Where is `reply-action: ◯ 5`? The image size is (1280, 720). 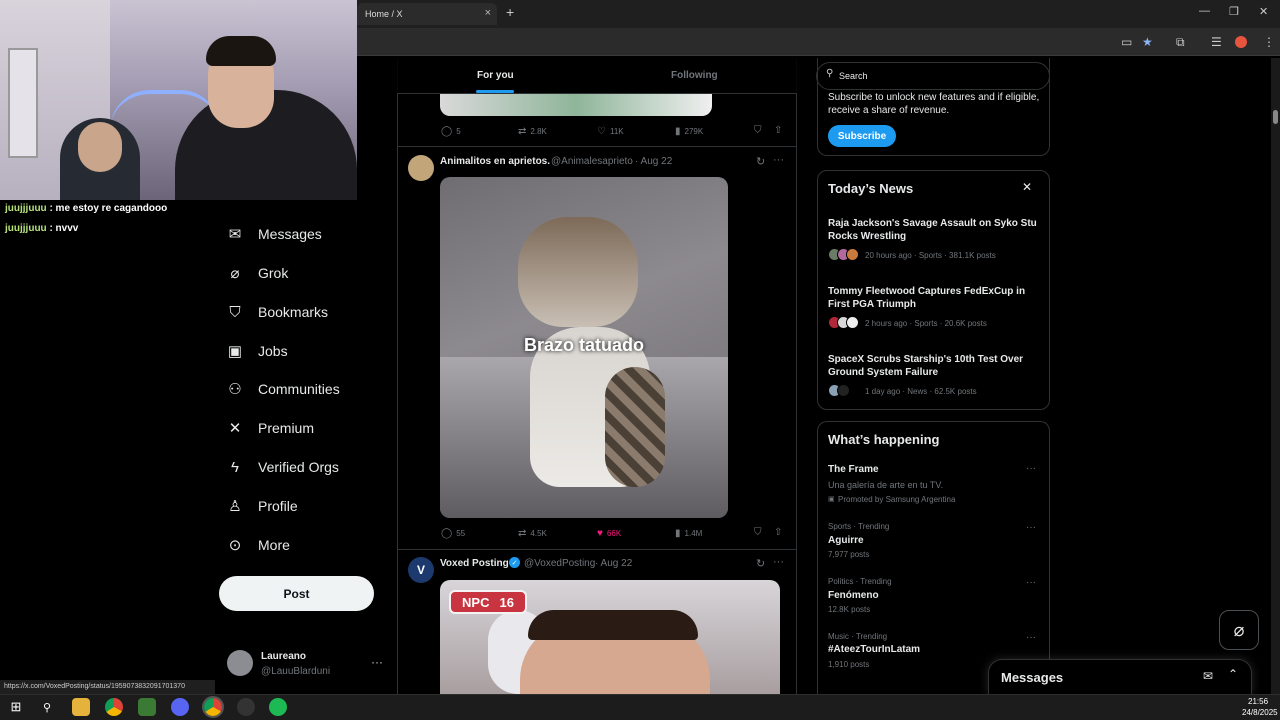 reply-action: ◯ 5 is located at coordinates (451, 131).